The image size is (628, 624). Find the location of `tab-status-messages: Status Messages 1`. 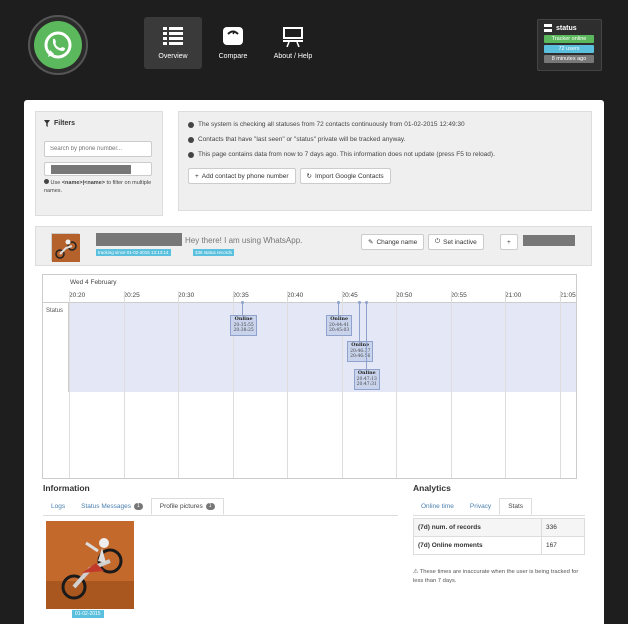

tab-status-messages: Status Messages 1 is located at coordinates (112, 506).